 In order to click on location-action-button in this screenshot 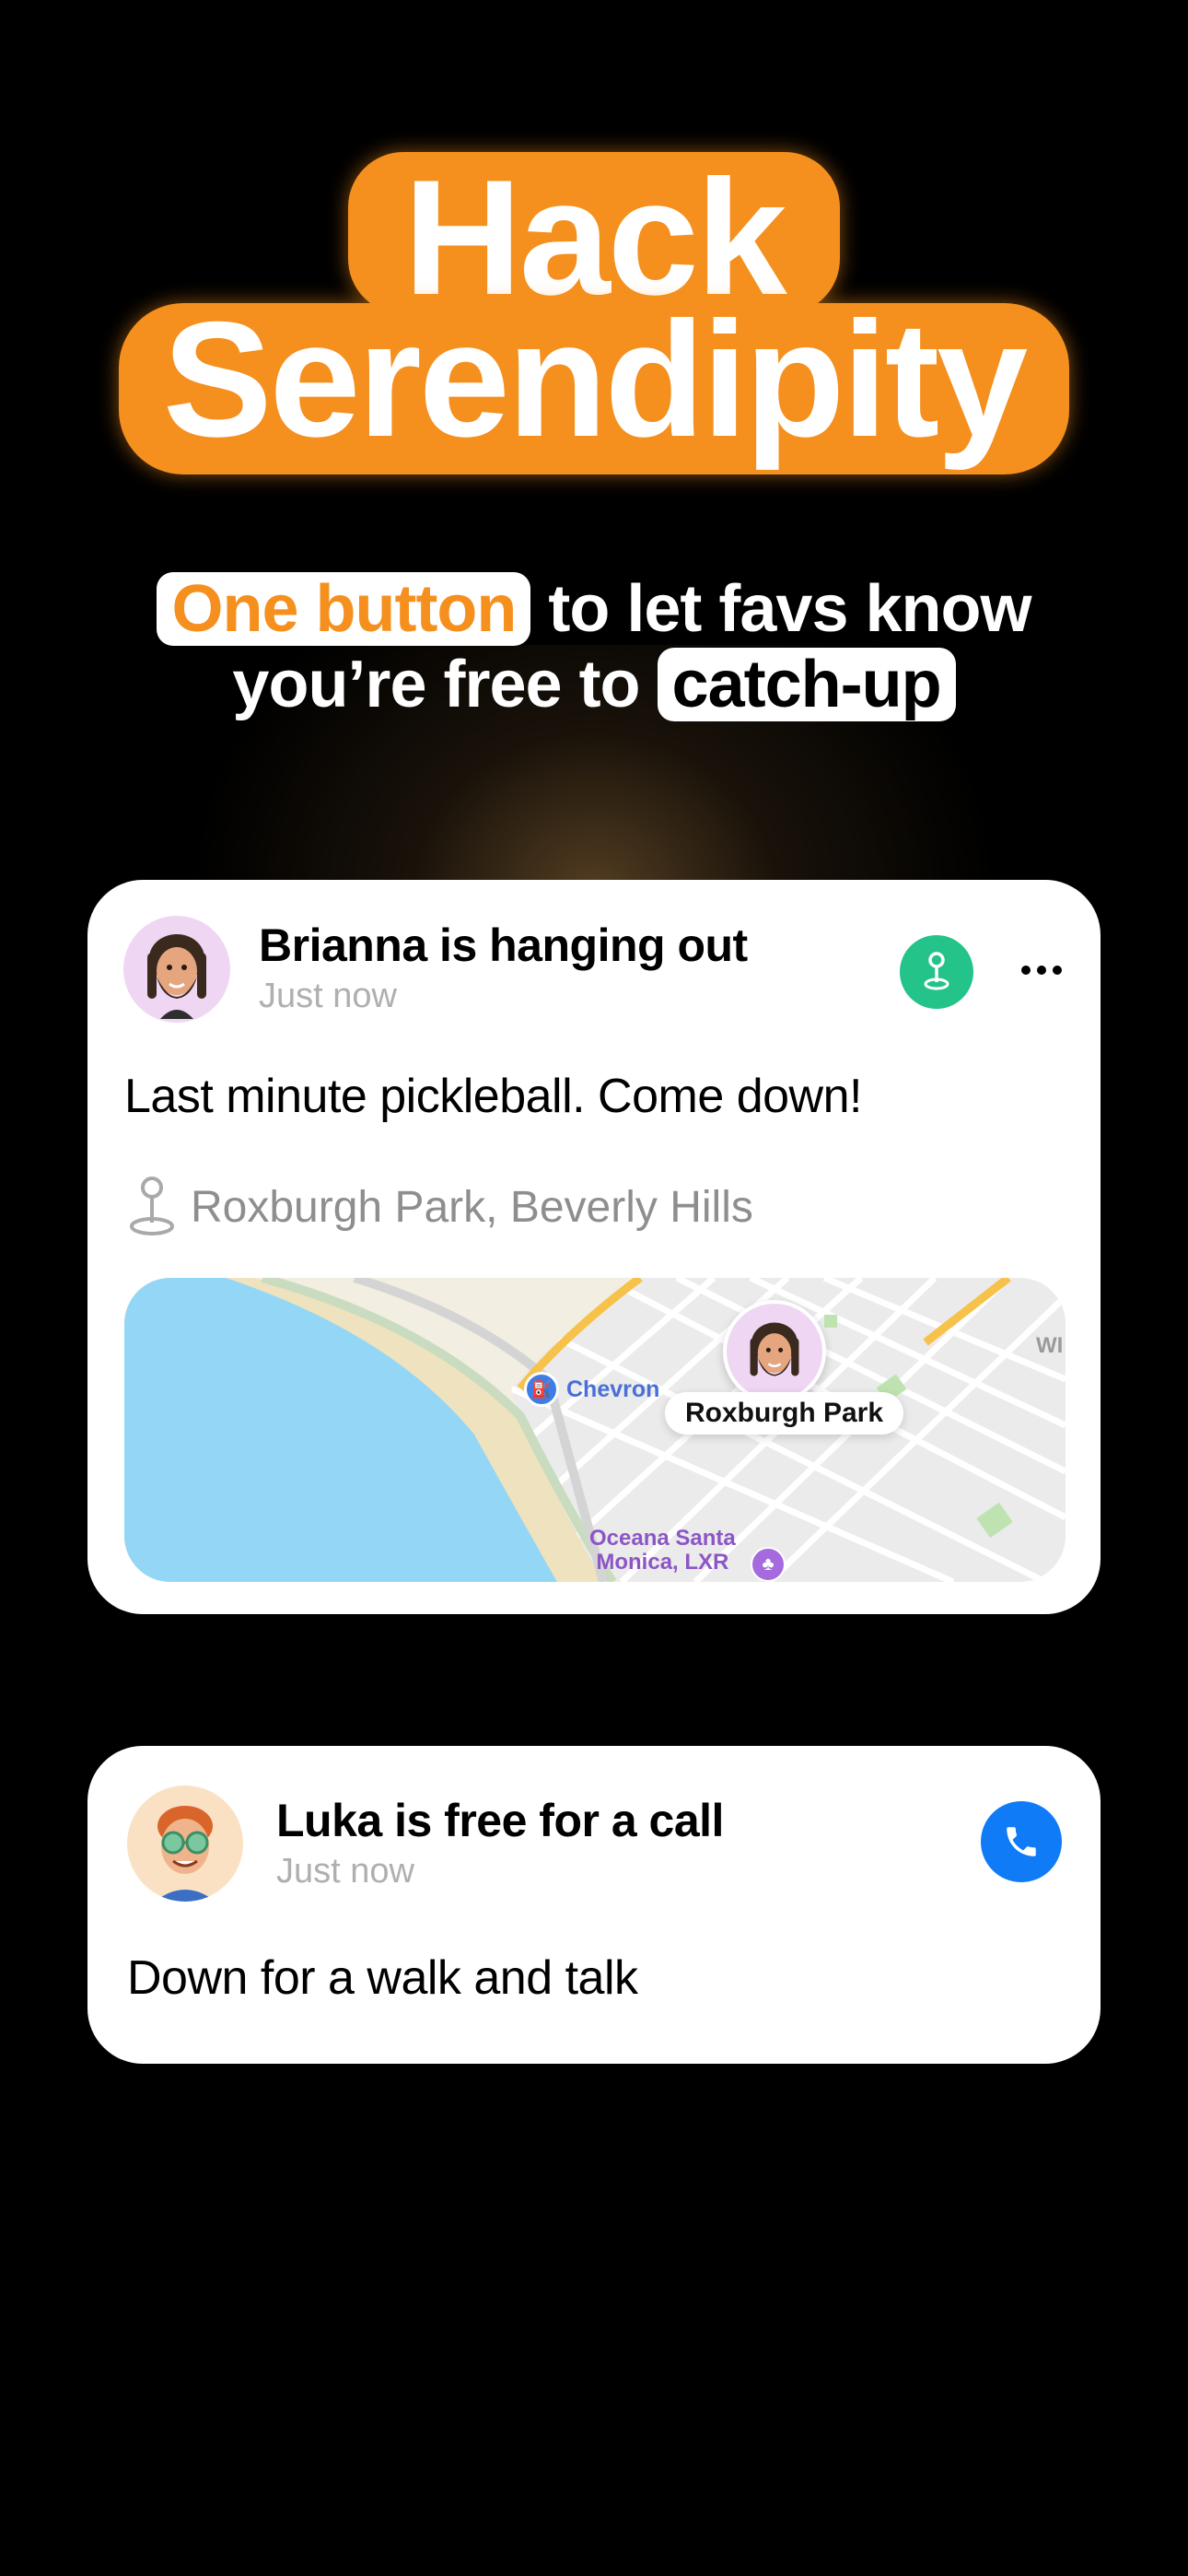, I will do `click(937, 972)`.